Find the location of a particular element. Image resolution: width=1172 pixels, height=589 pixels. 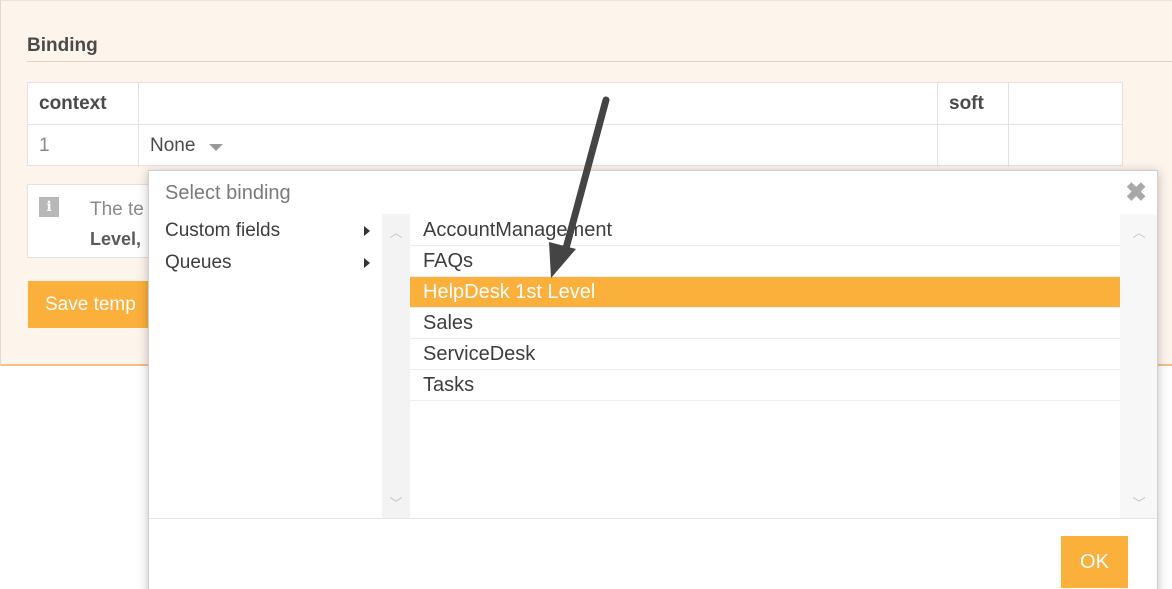

list-item: ServiceDesk is located at coordinates (765, 354).